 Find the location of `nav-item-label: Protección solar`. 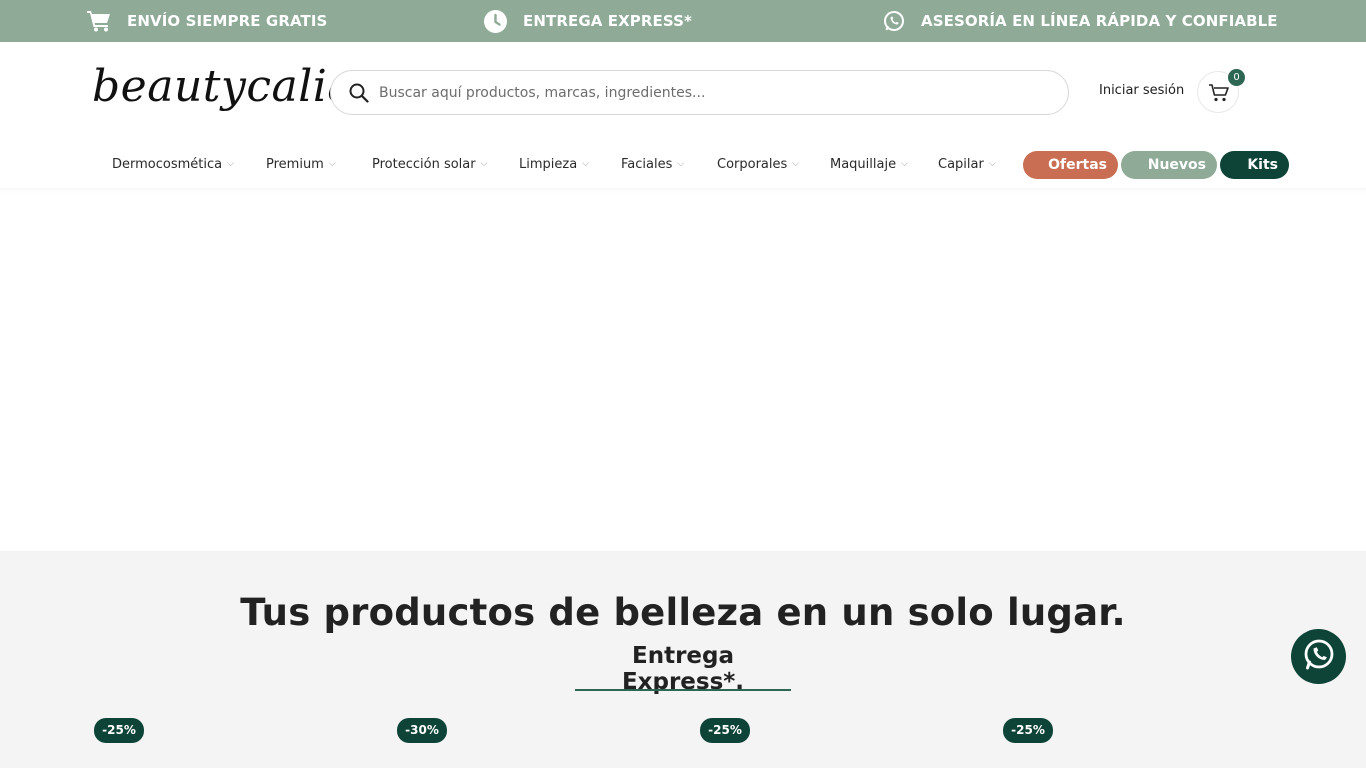

nav-item-label: Protección solar is located at coordinates (424, 164).